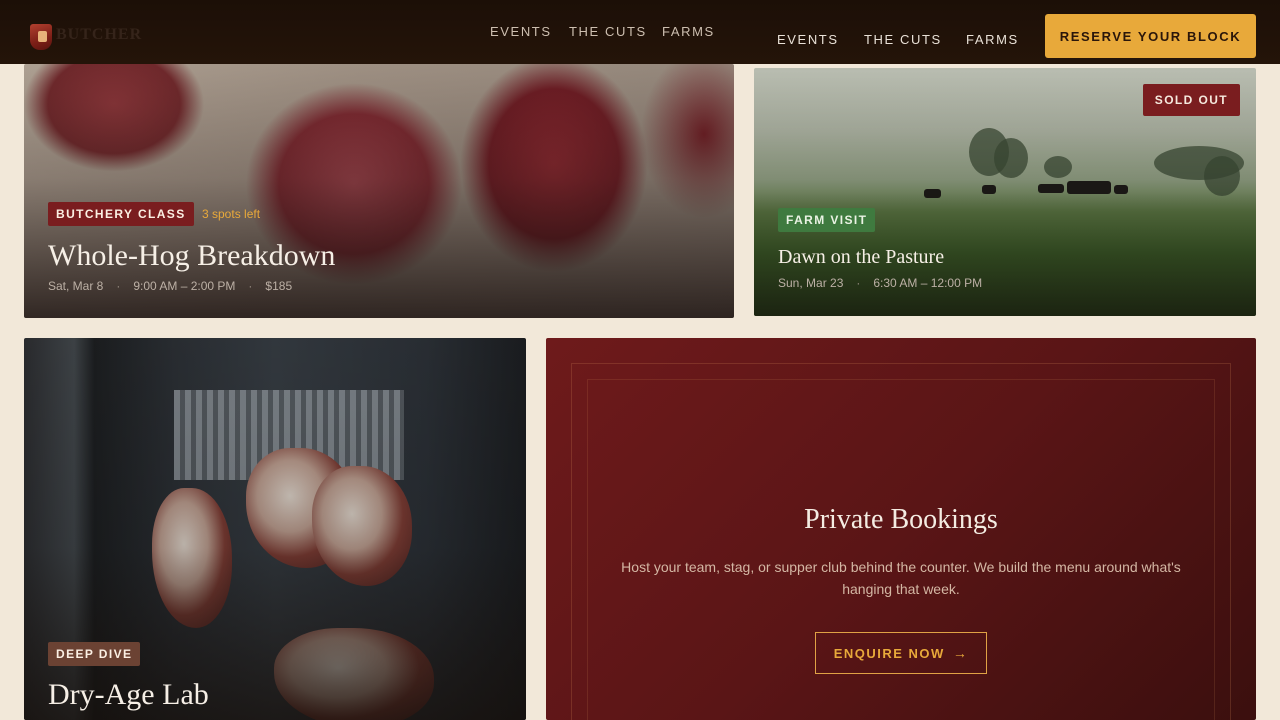 The image size is (1280, 720). Describe the element at coordinates (861, 257) in the screenshot. I see `event-title: Dawn on the Pasture` at that location.